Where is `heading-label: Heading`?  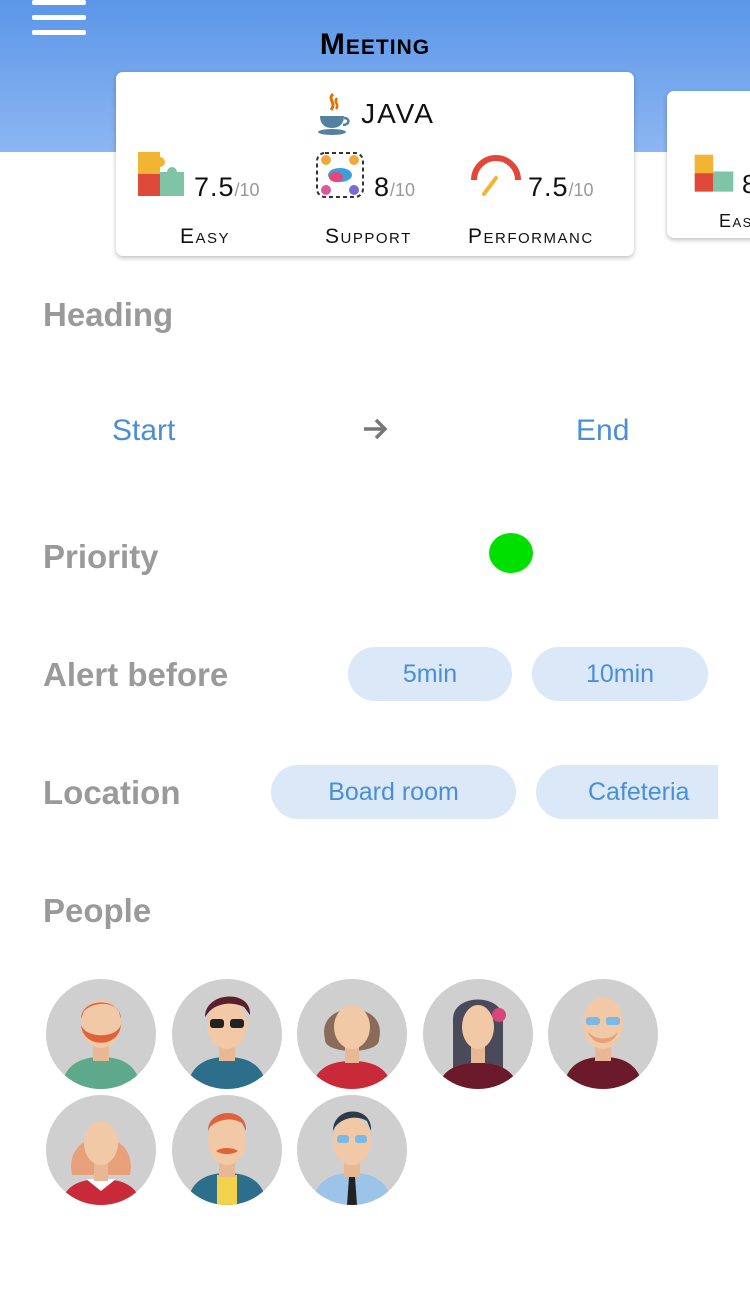 heading-label: Heading is located at coordinates (108, 315).